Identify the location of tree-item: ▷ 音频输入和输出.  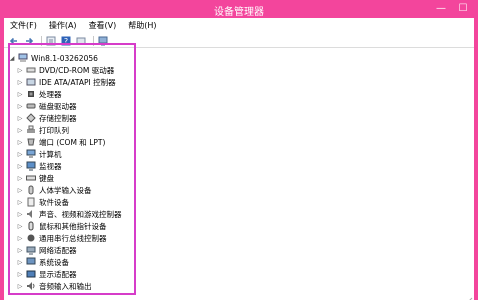
(54, 286).